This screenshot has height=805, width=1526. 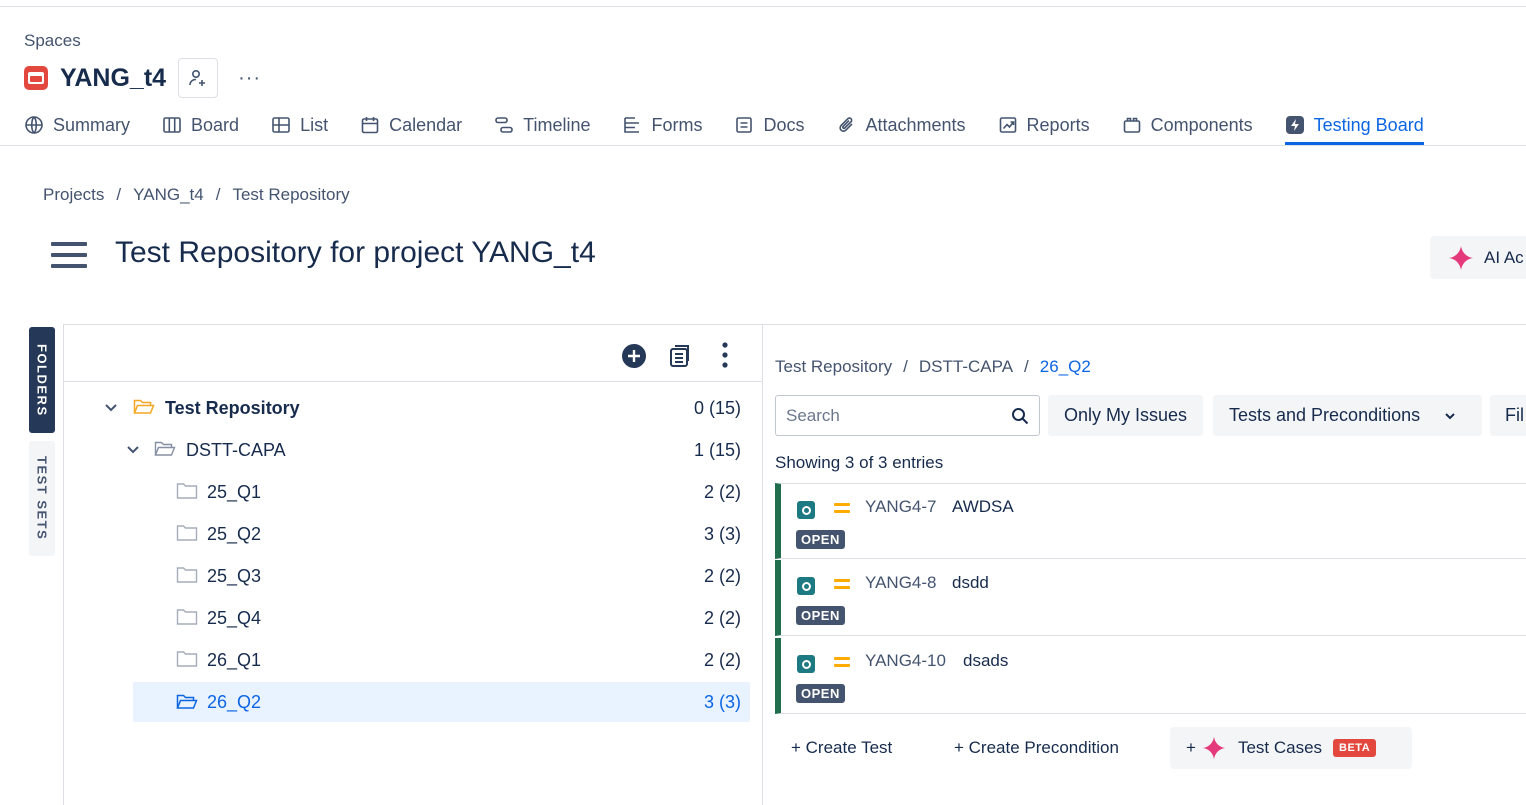 I want to click on tree-row: 25_Q1 2 (2), so click(x=414, y=492).